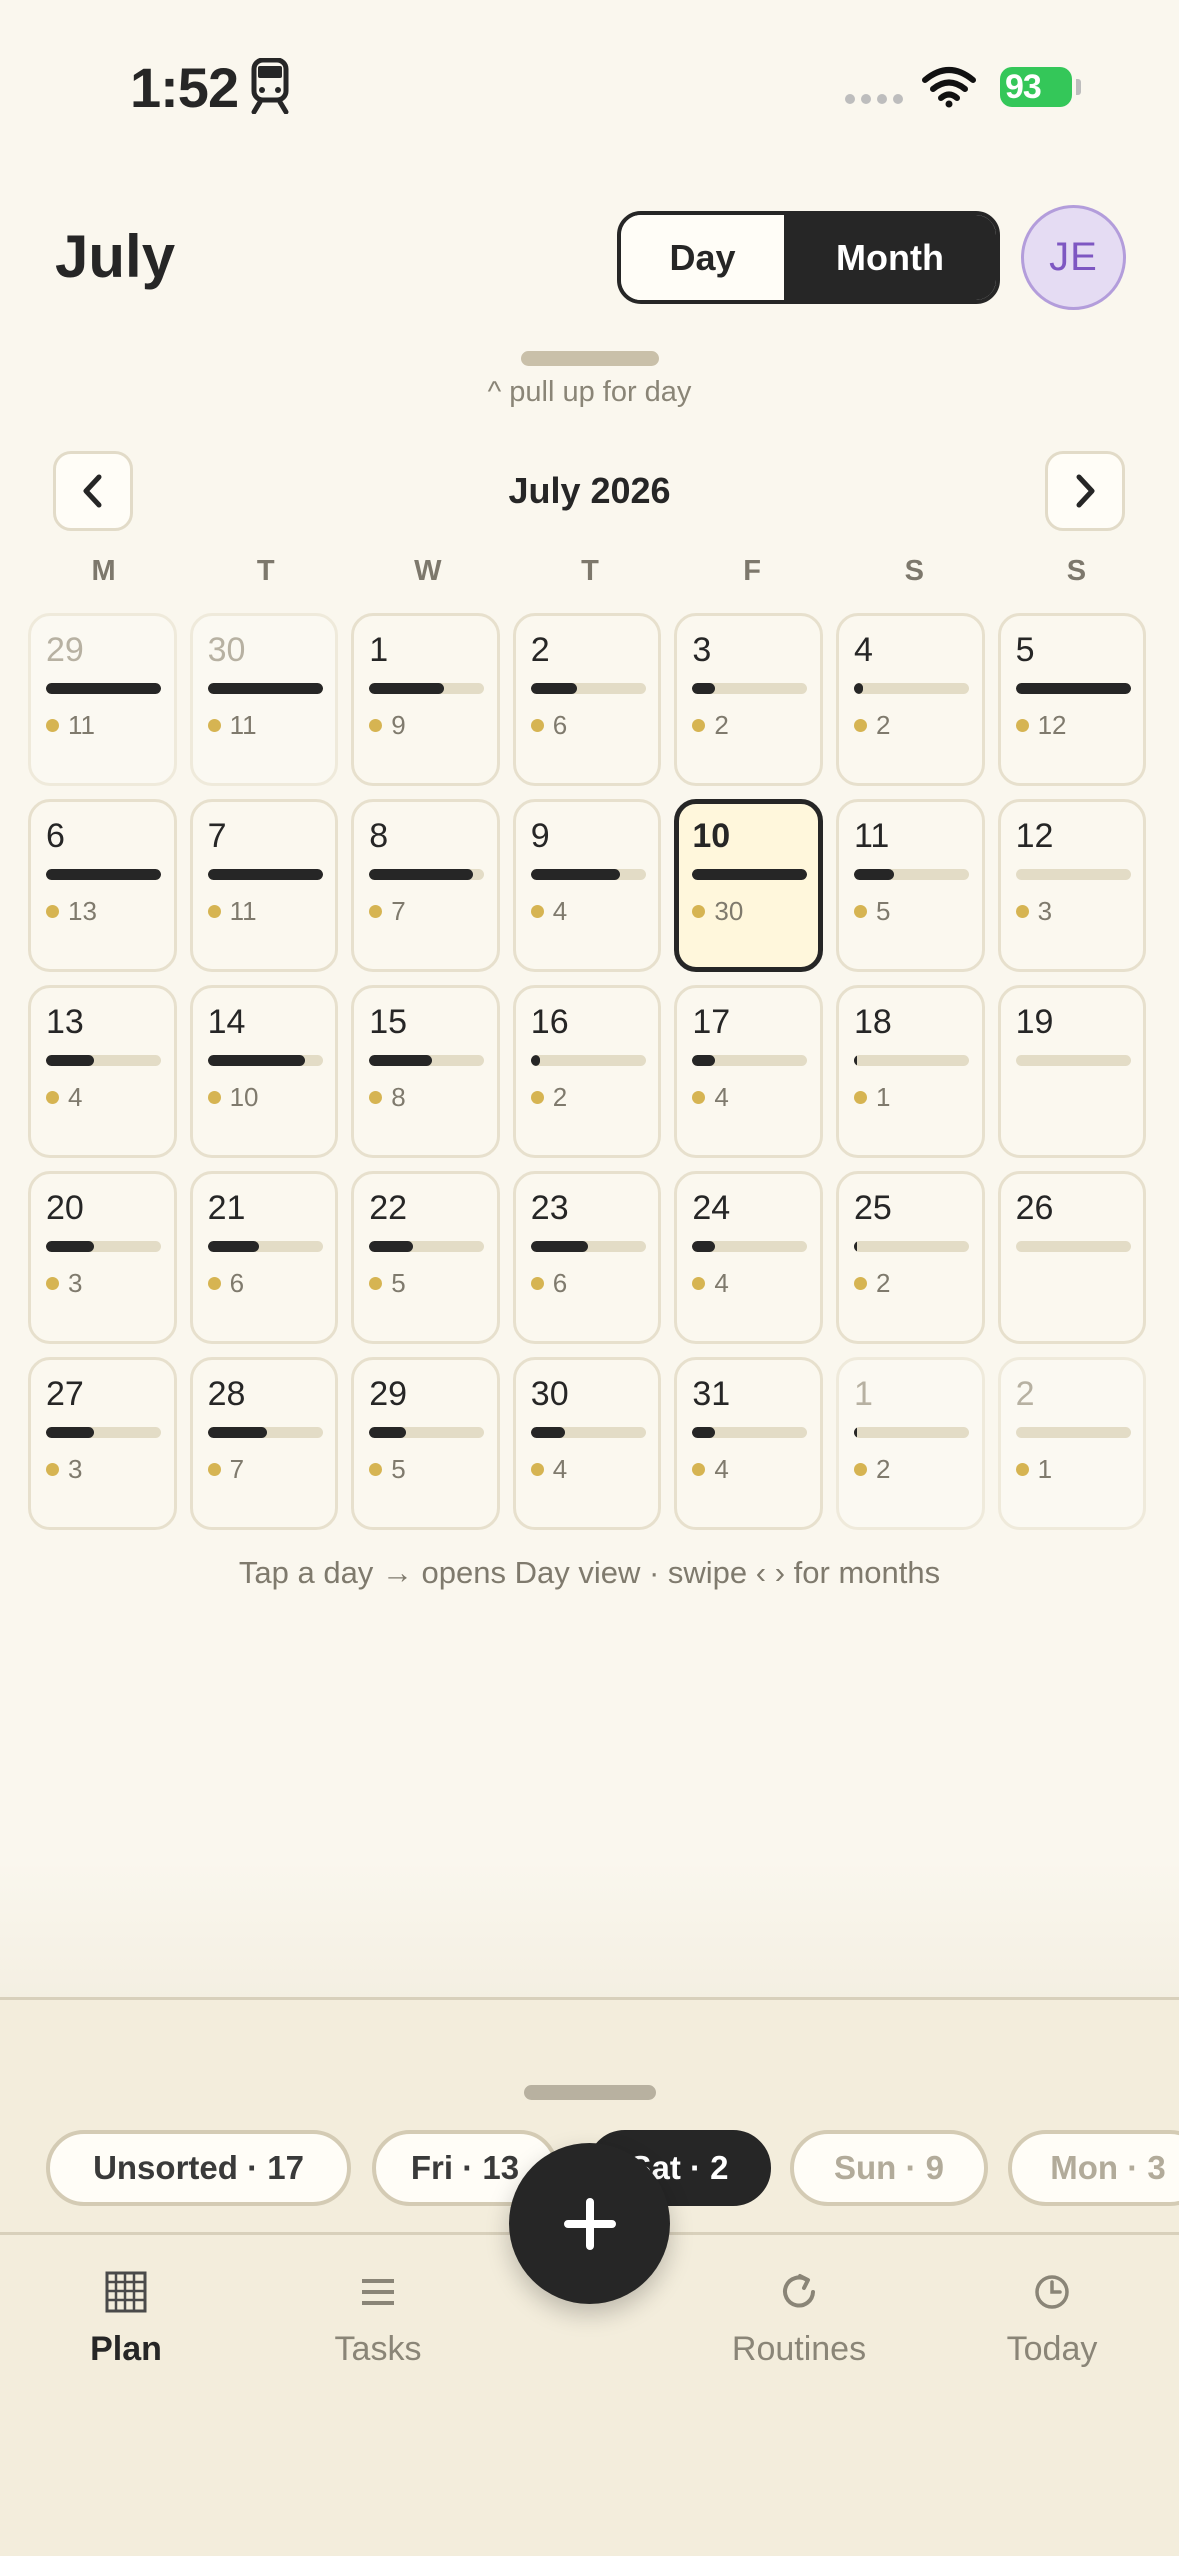  What do you see at coordinates (748, 885) in the screenshot?
I see `day-cell-selected: 10 30` at bounding box center [748, 885].